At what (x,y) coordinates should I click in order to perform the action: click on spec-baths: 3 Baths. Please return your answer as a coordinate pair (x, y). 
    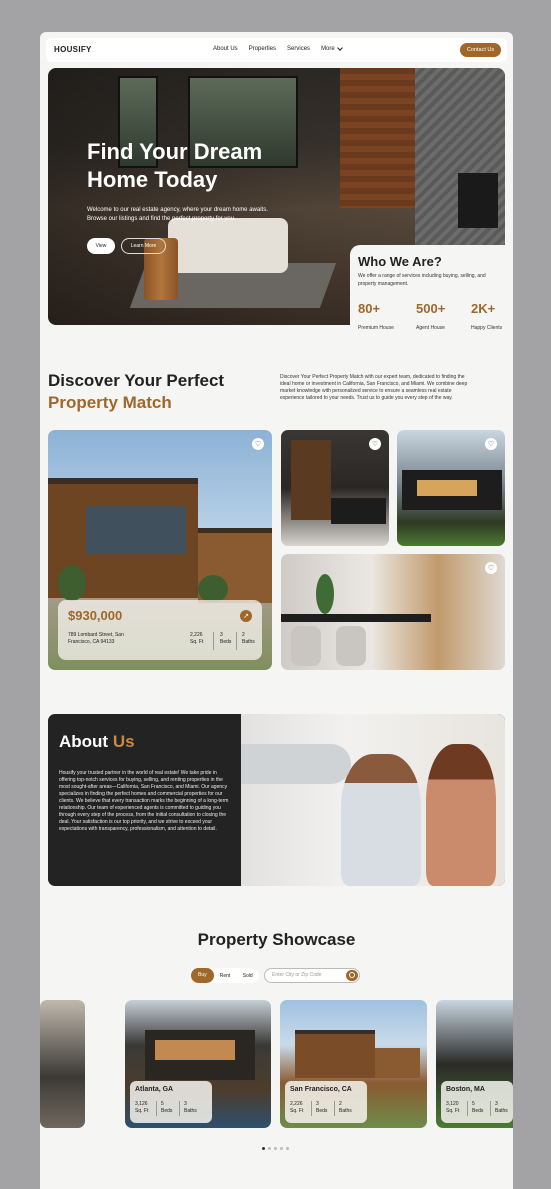
    Looking at the image, I should click on (501, 1108).